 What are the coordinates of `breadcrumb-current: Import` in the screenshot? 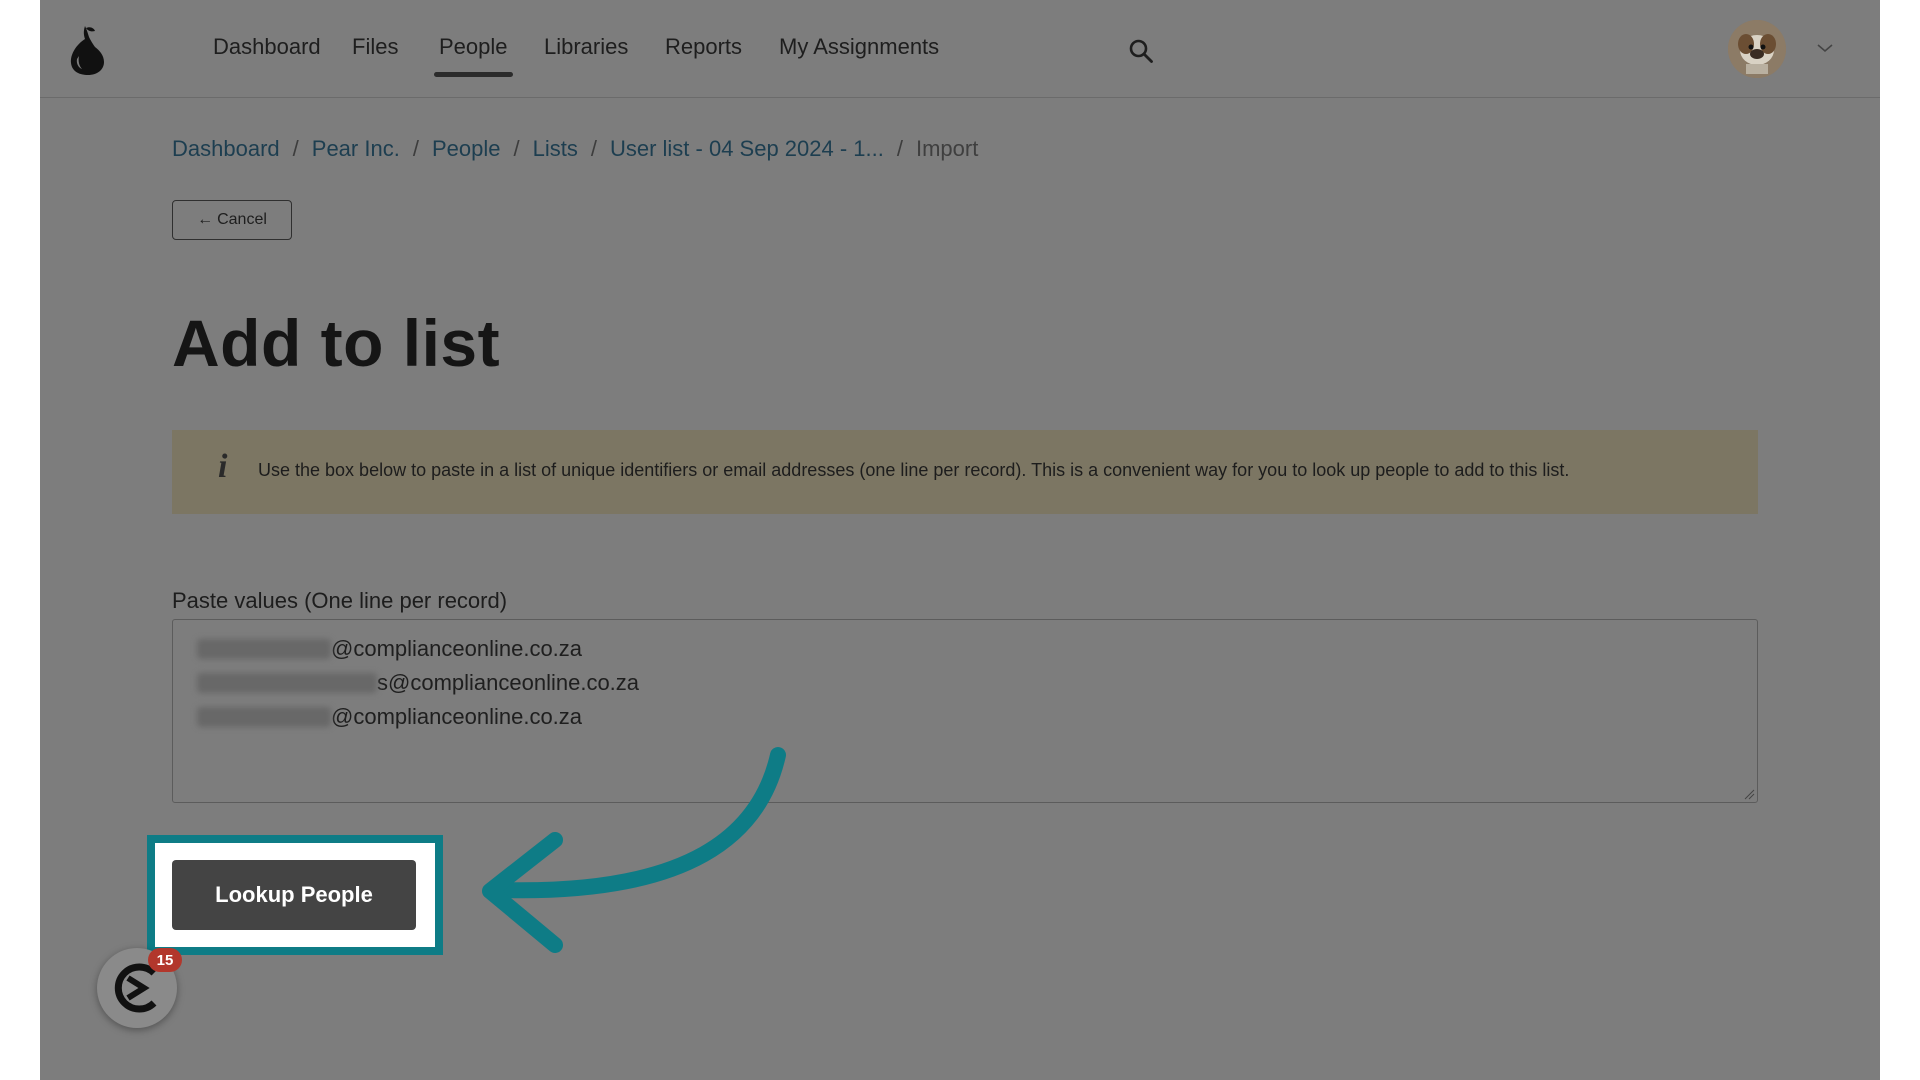 It's located at (947, 148).